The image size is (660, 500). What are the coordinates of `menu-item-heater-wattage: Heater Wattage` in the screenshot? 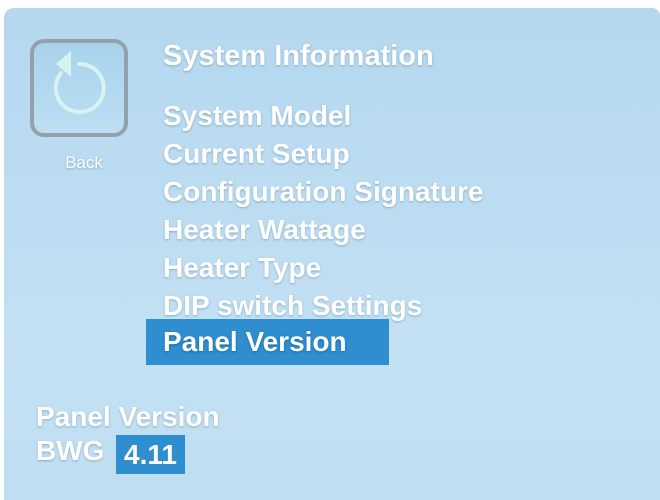 It's located at (264, 230).